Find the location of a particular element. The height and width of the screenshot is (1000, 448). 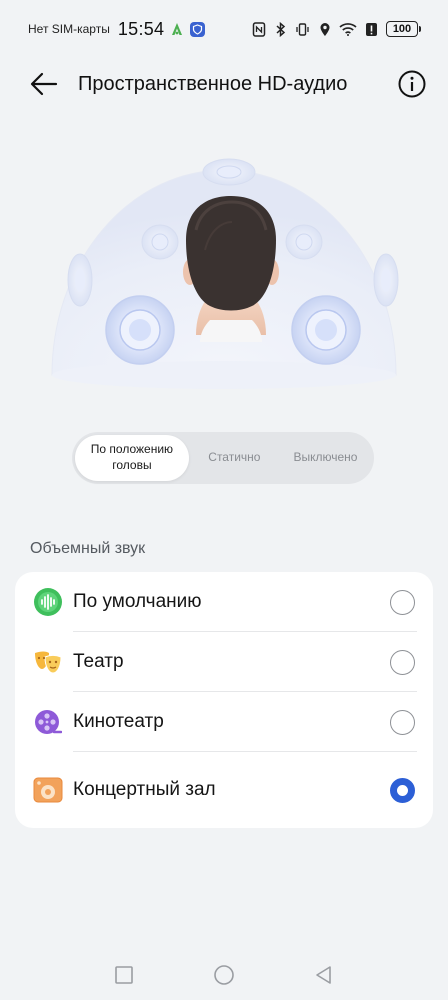

home-circle-icon is located at coordinates (224, 975).